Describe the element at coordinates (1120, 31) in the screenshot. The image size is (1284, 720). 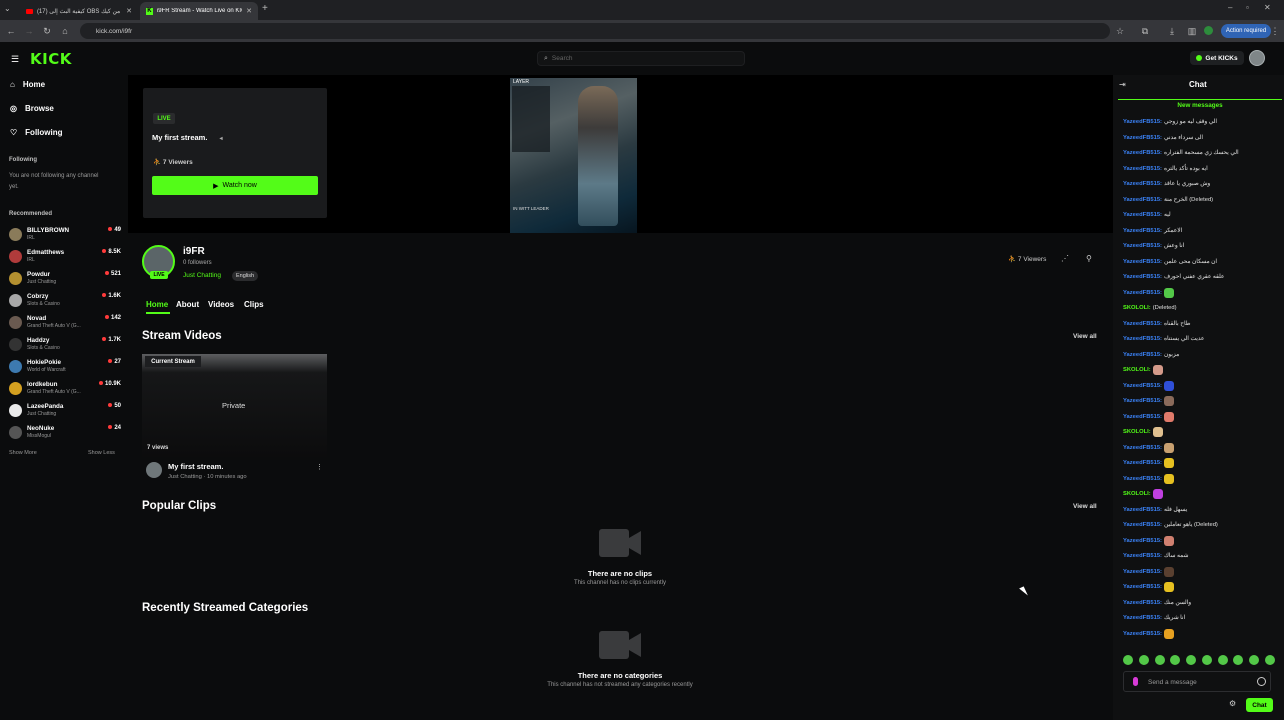
I see `bookmark-star-icon: ☆` at that location.